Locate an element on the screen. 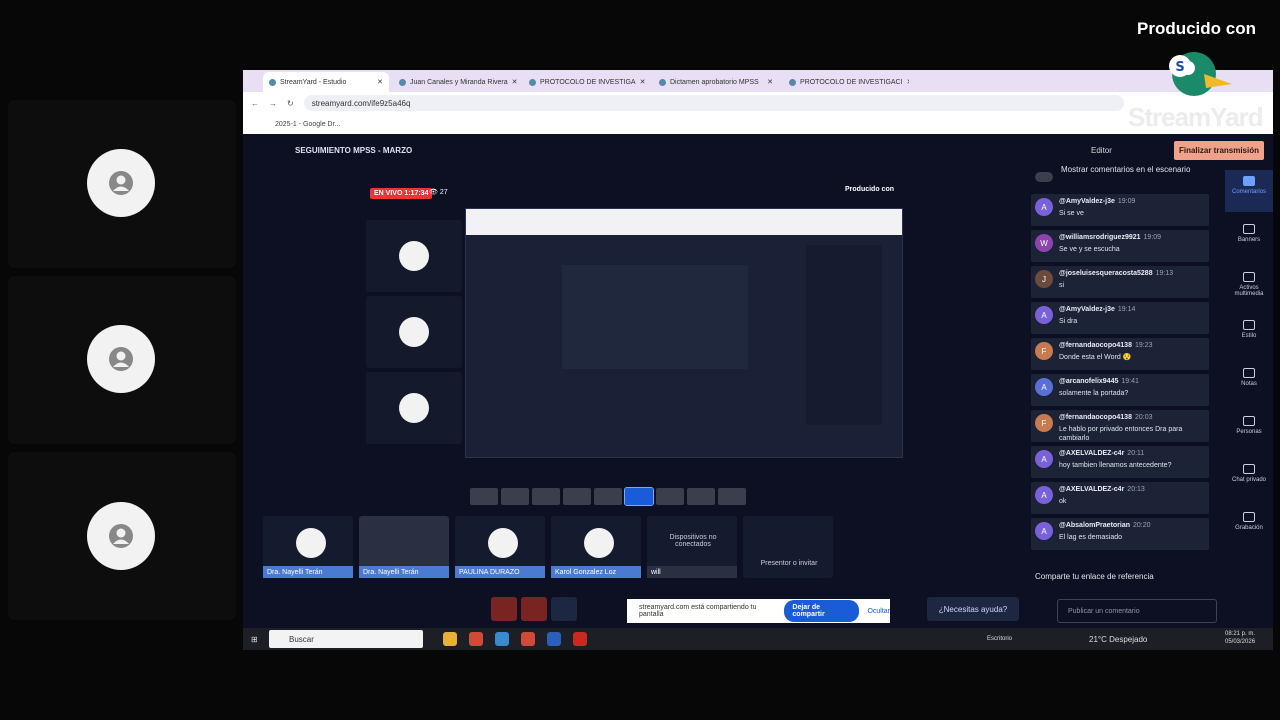  stage-participant is located at coordinates (414, 408).